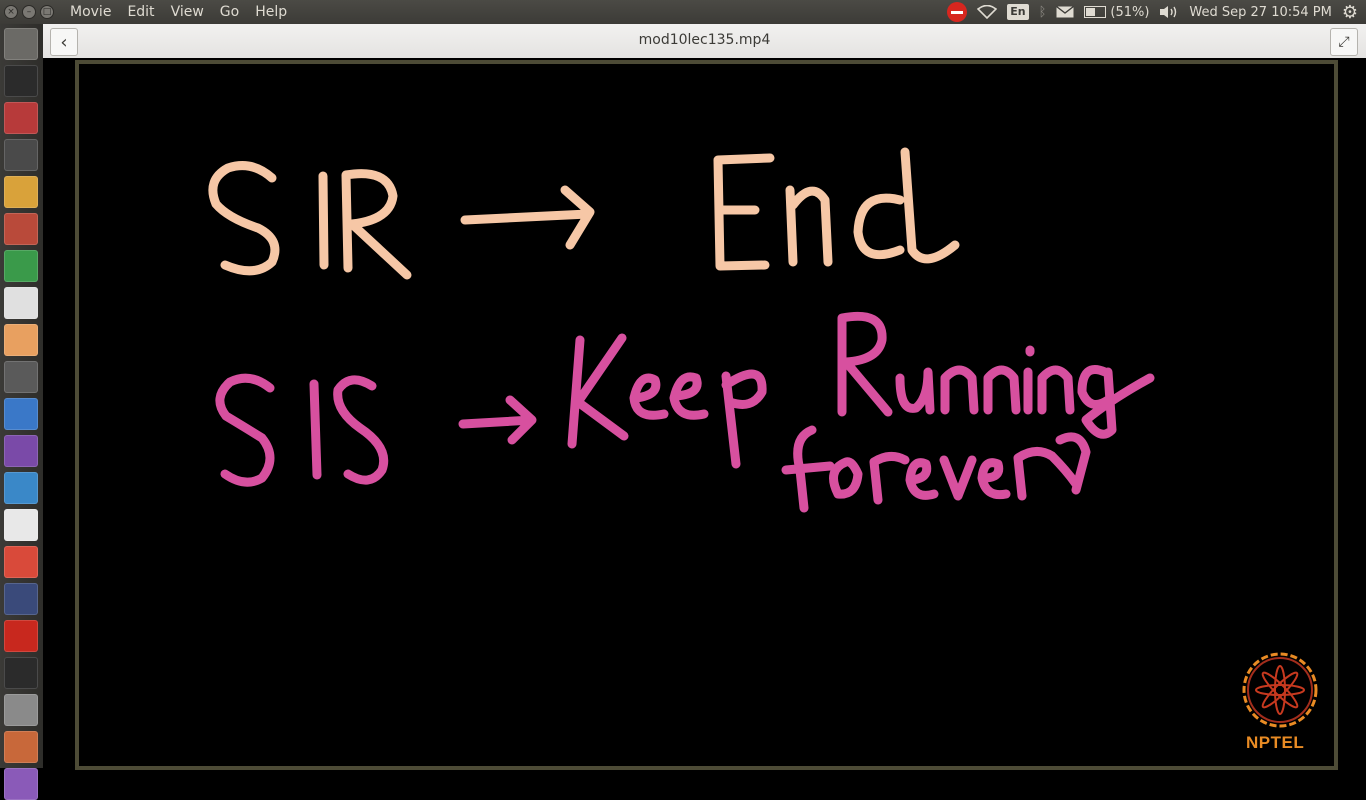  I want to click on handwritten-forever, so click(936, 469).